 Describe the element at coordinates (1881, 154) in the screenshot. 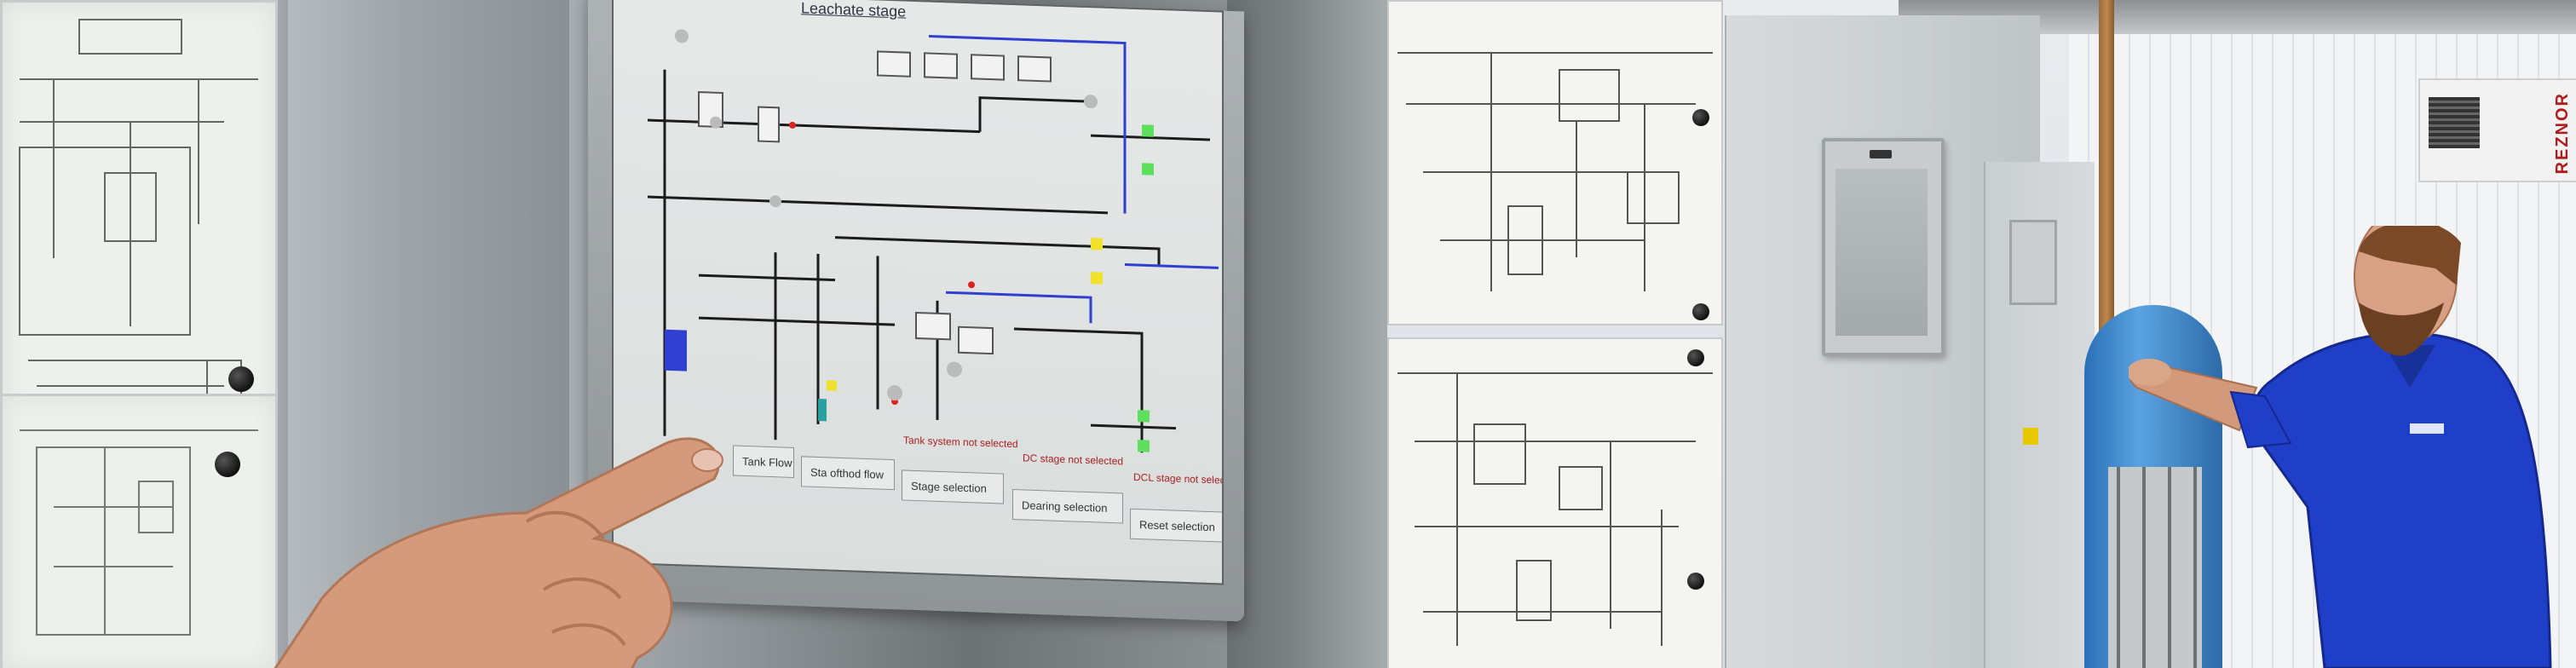

I see `hmi-brand-logo` at that location.